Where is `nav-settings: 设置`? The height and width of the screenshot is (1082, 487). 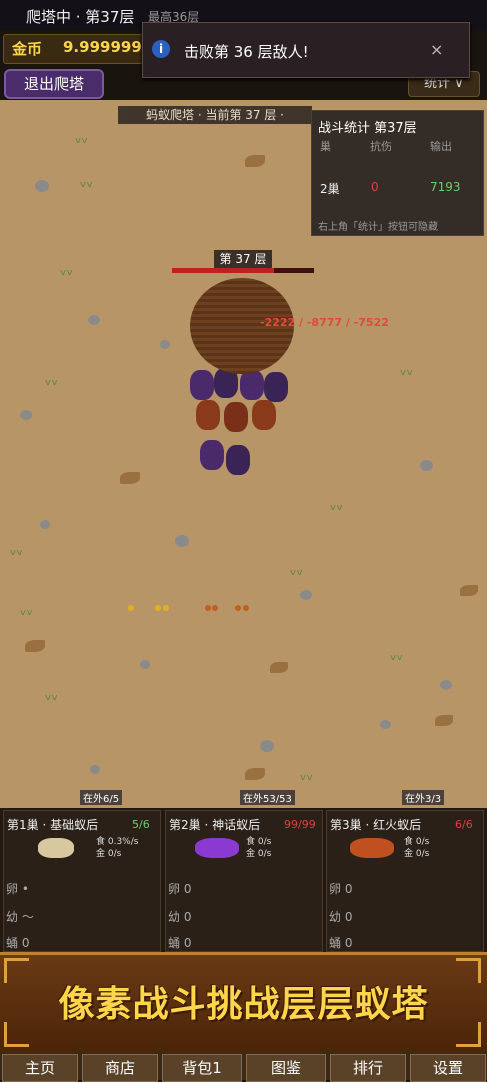
nav-settings: 设置 is located at coordinates (448, 1068).